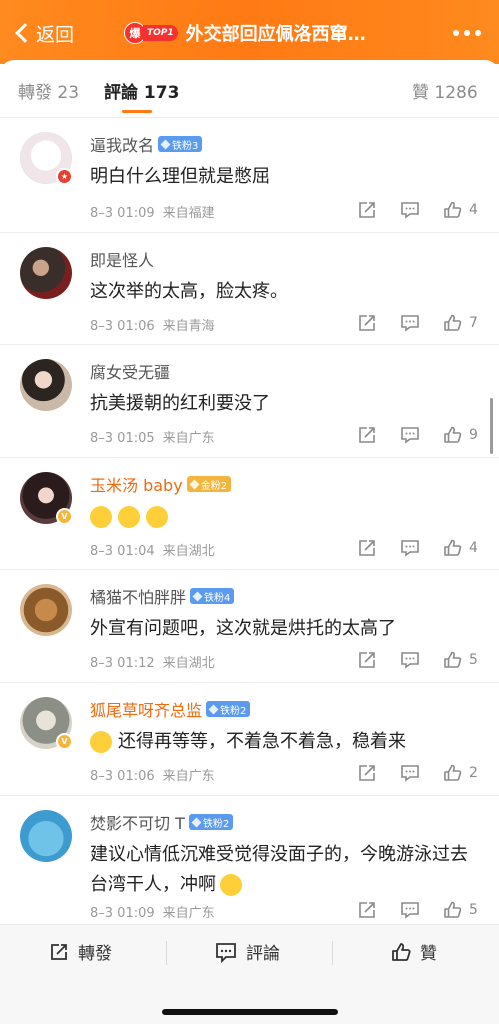 The image size is (499, 1024). Describe the element at coordinates (279, 869) in the screenshot. I see `comment-body: 建议心情低沉难受觉得没面子的，今晚游泳过去台湾干人，冲啊` at that location.